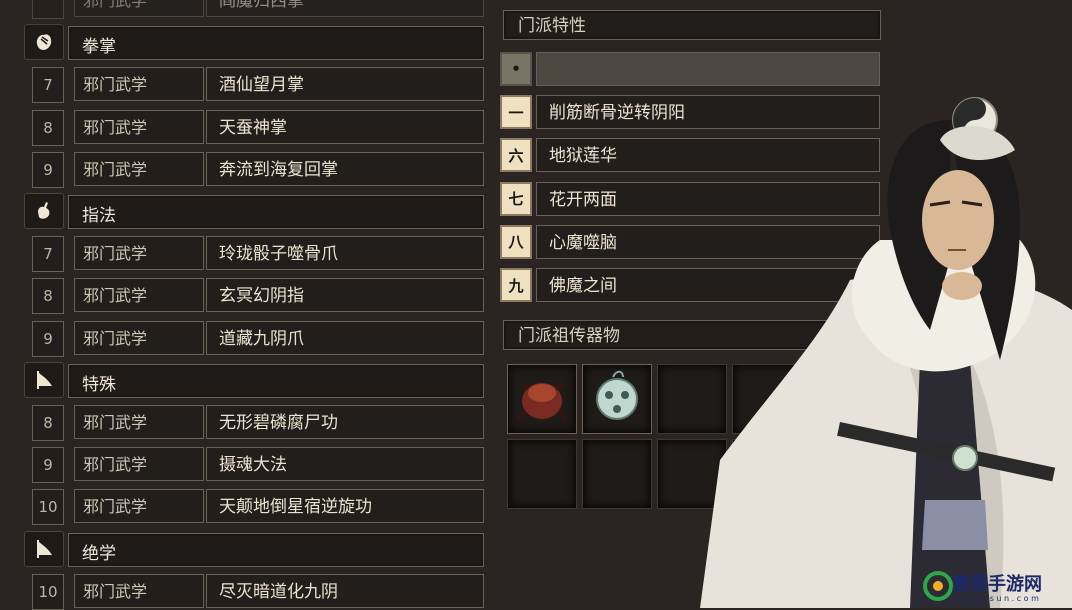  I want to click on skill-row: 8 邪门武学 天蚕神掌, so click(255, 126).